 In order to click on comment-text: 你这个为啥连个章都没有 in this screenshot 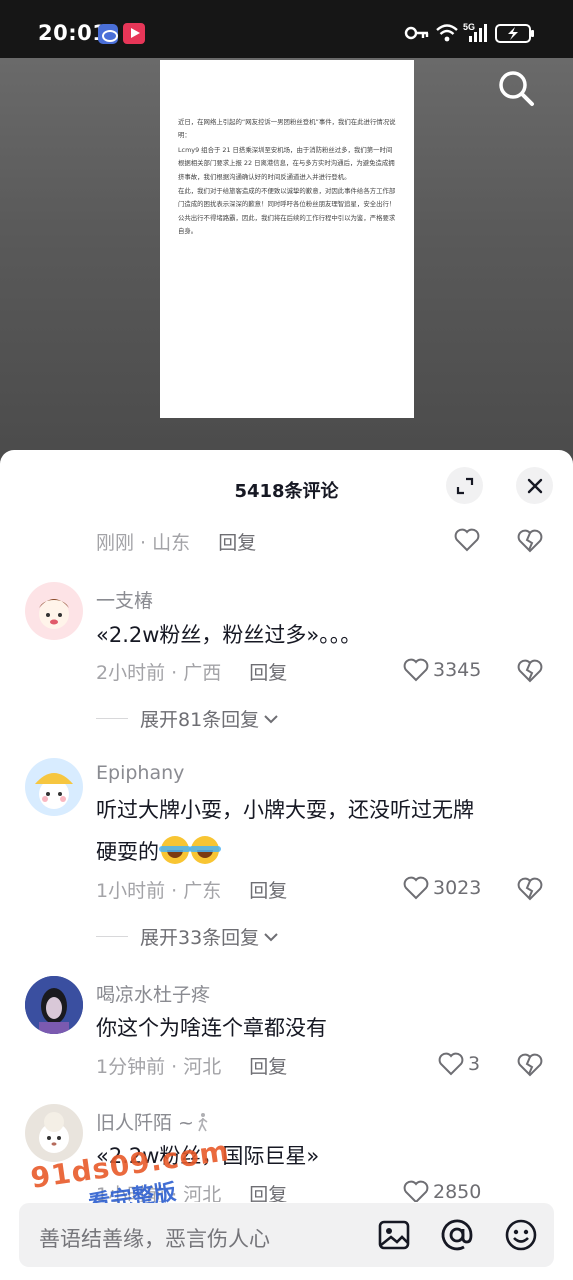, I will do `click(211, 1028)`.